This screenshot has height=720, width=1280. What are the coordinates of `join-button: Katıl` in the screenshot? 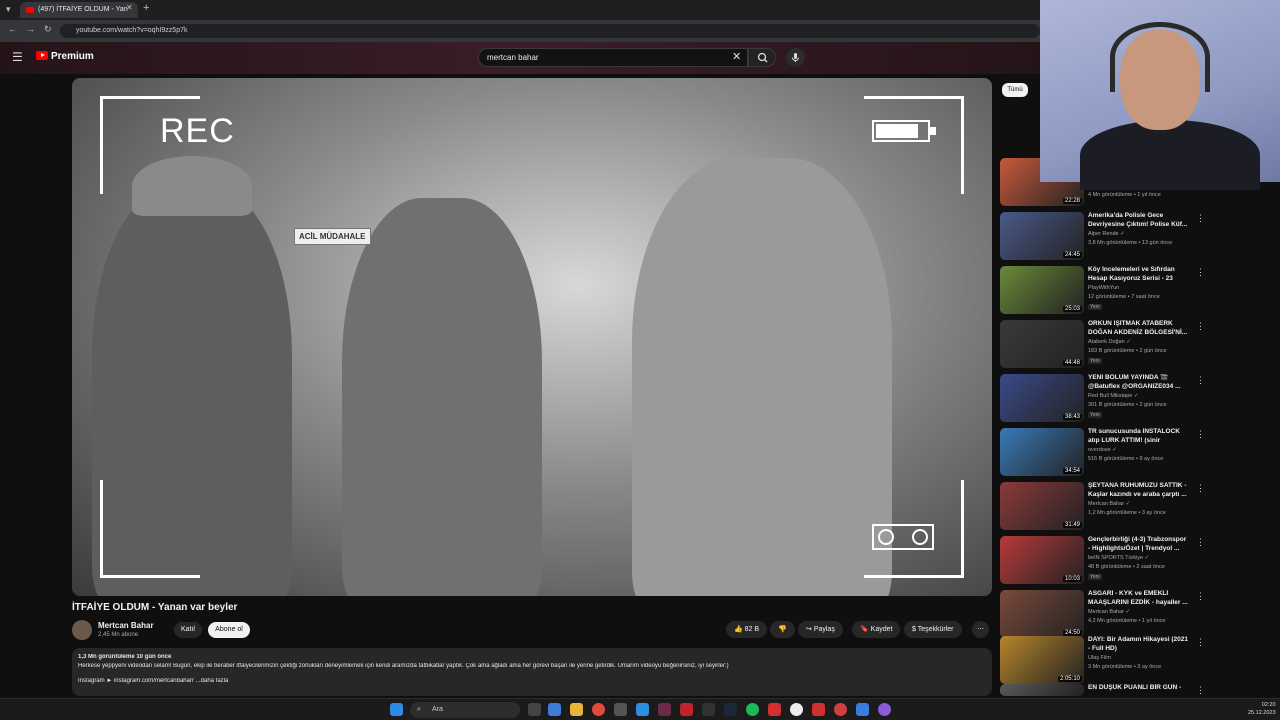 It's located at (188, 630).